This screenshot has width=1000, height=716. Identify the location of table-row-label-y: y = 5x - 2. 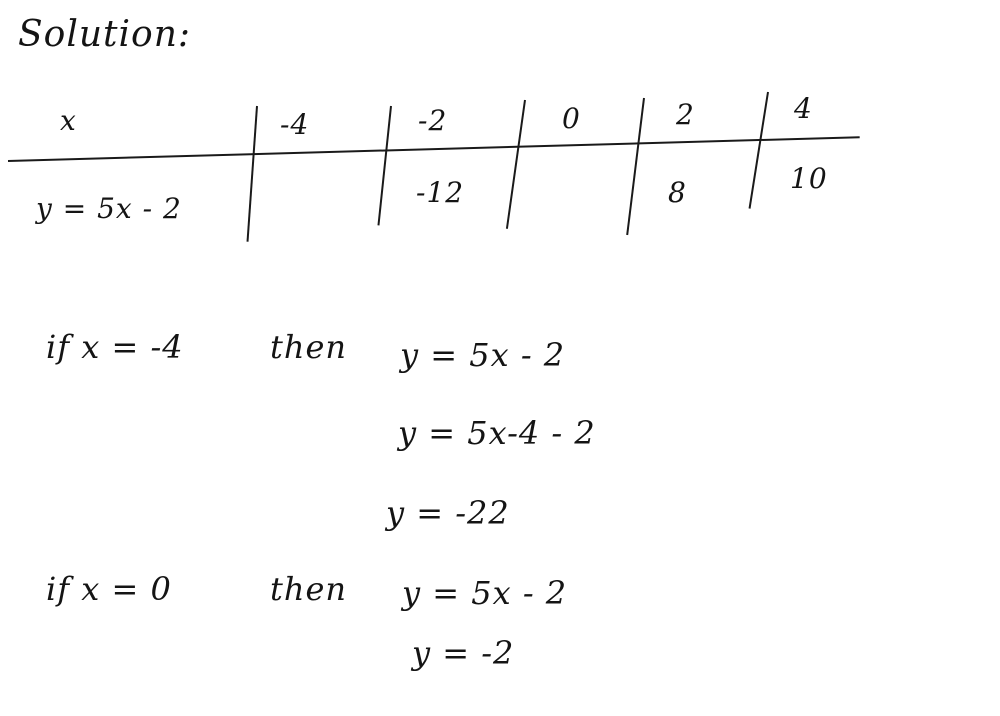
(109, 208).